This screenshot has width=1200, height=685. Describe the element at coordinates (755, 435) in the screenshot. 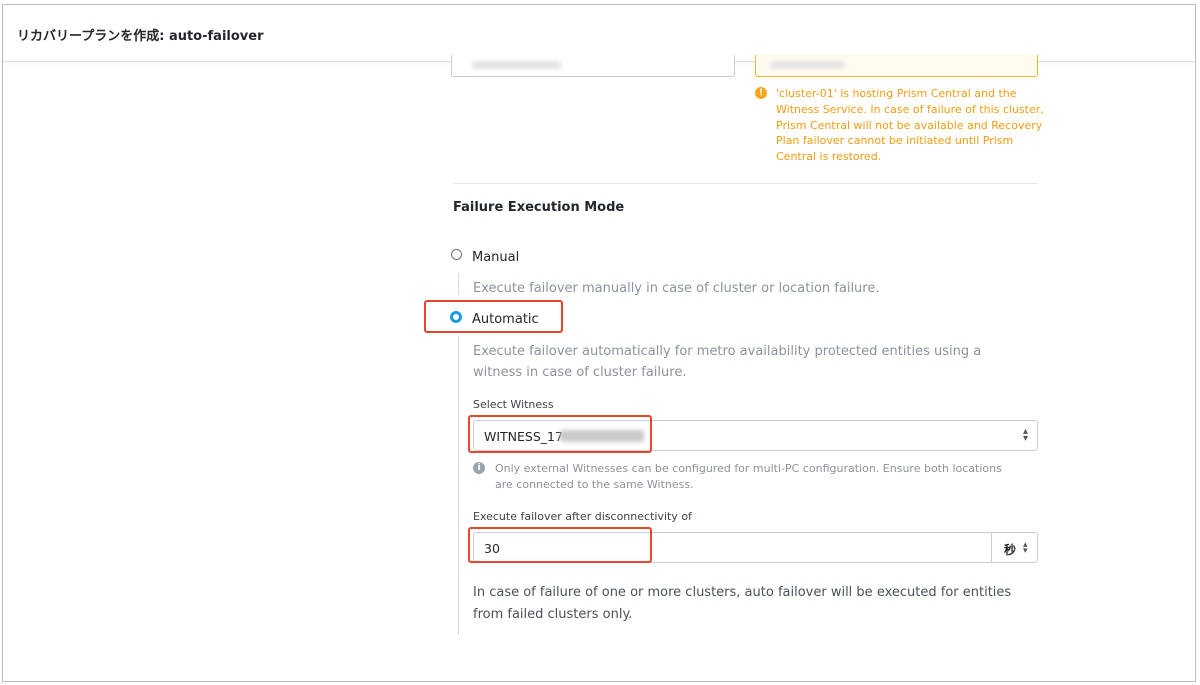

I see `witness-select: WITNESS_17 ▴ ▾` at that location.